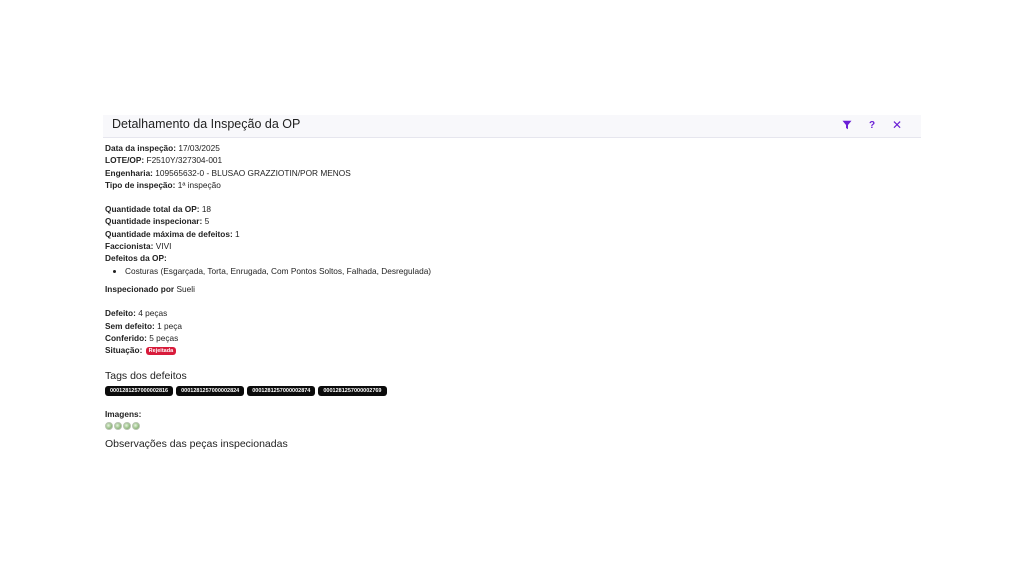 Image resolution: width=1024 pixels, height=576 pixels. What do you see at coordinates (154, 221) in the screenshot?
I see `quantidade-inspecionar-label: Quantidade inspecionar:` at bounding box center [154, 221].